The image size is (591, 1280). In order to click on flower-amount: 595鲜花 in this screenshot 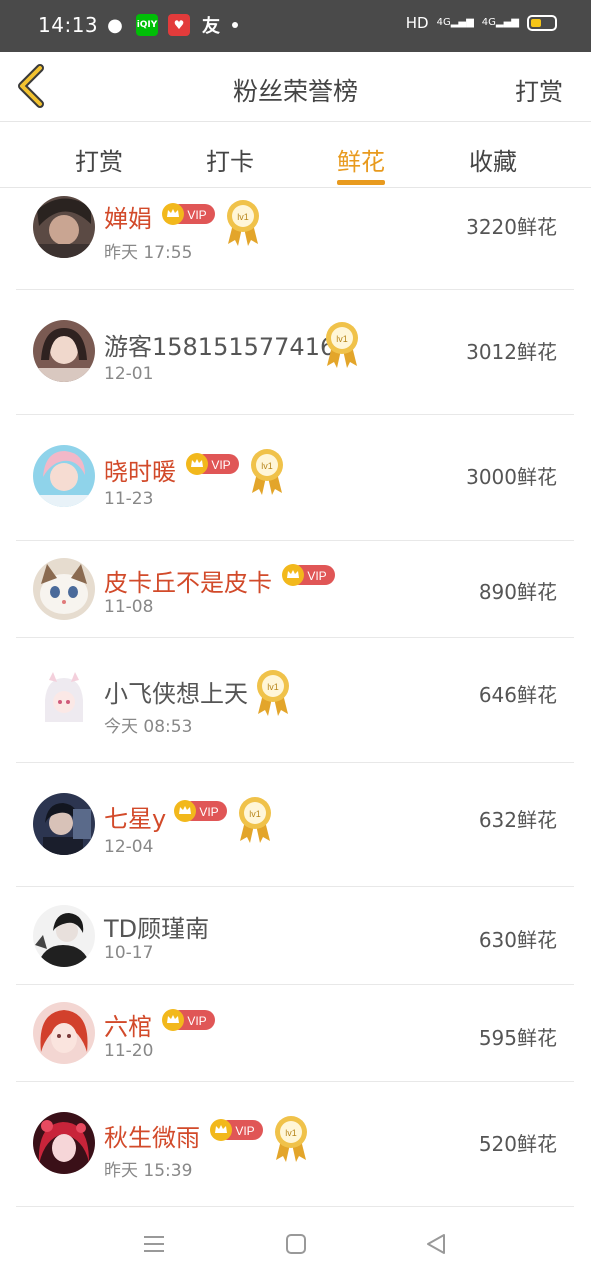, I will do `click(517, 1038)`.